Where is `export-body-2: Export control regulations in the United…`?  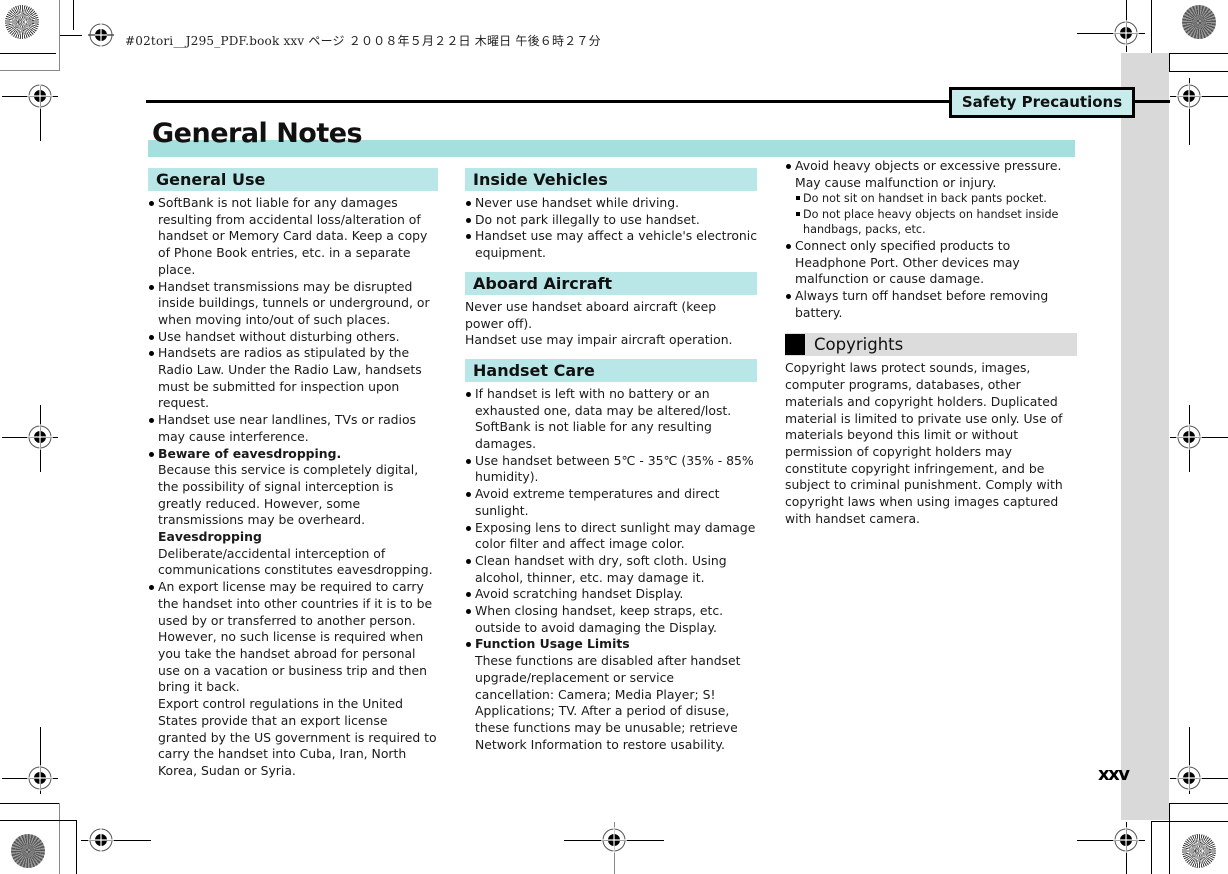
export-body-2: Export control regulations in the United… is located at coordinates (297, 737).